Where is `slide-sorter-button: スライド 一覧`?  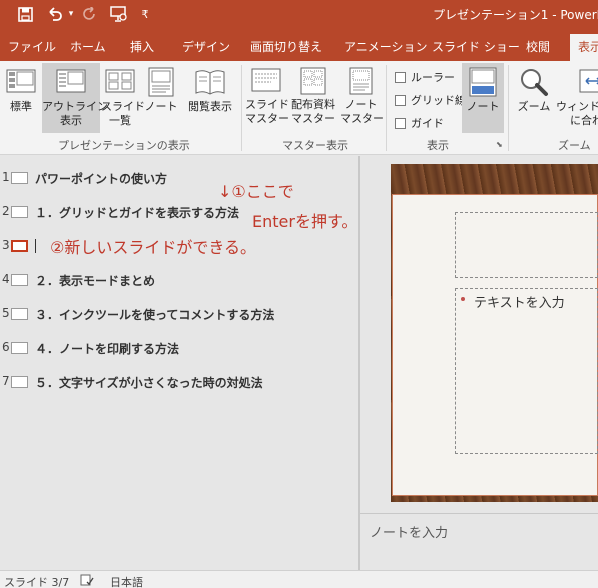
slide-sorter-button: スライド 一覧 is located at coordinates (123, 98).